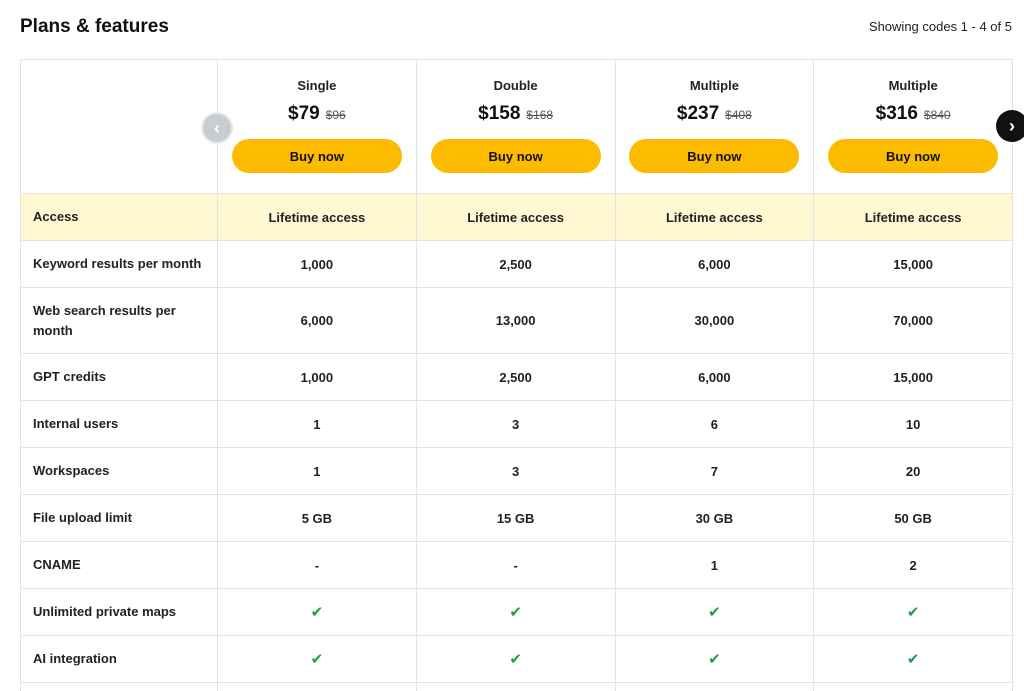 The width and height of the screenshot is (1024, 691). I want to click on feature-label: Unlimited private maps, so click(119, 612).